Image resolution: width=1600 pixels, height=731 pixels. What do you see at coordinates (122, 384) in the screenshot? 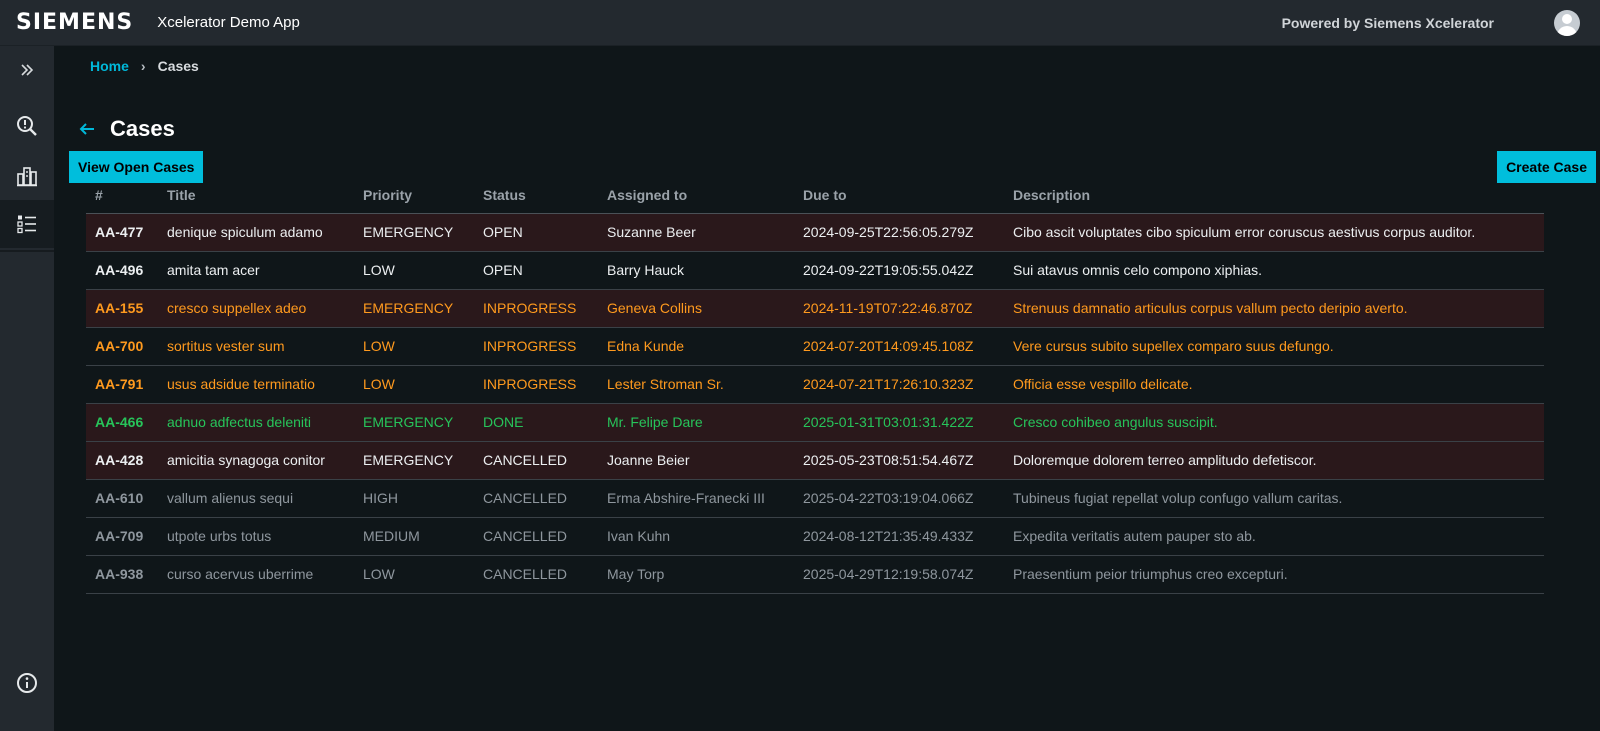
I see `case-id: AA-791` at bounding box center [122, 384].